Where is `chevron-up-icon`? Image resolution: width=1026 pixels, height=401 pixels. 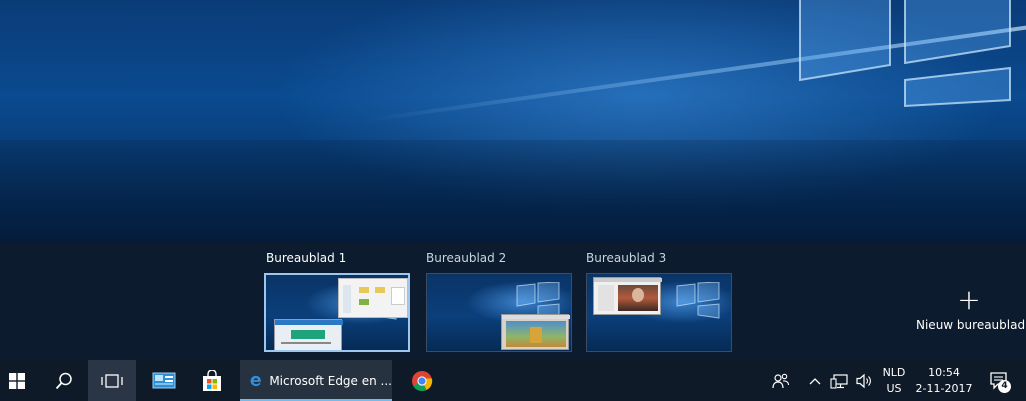 chevron-up-icon is located at coordinates (815, 380).